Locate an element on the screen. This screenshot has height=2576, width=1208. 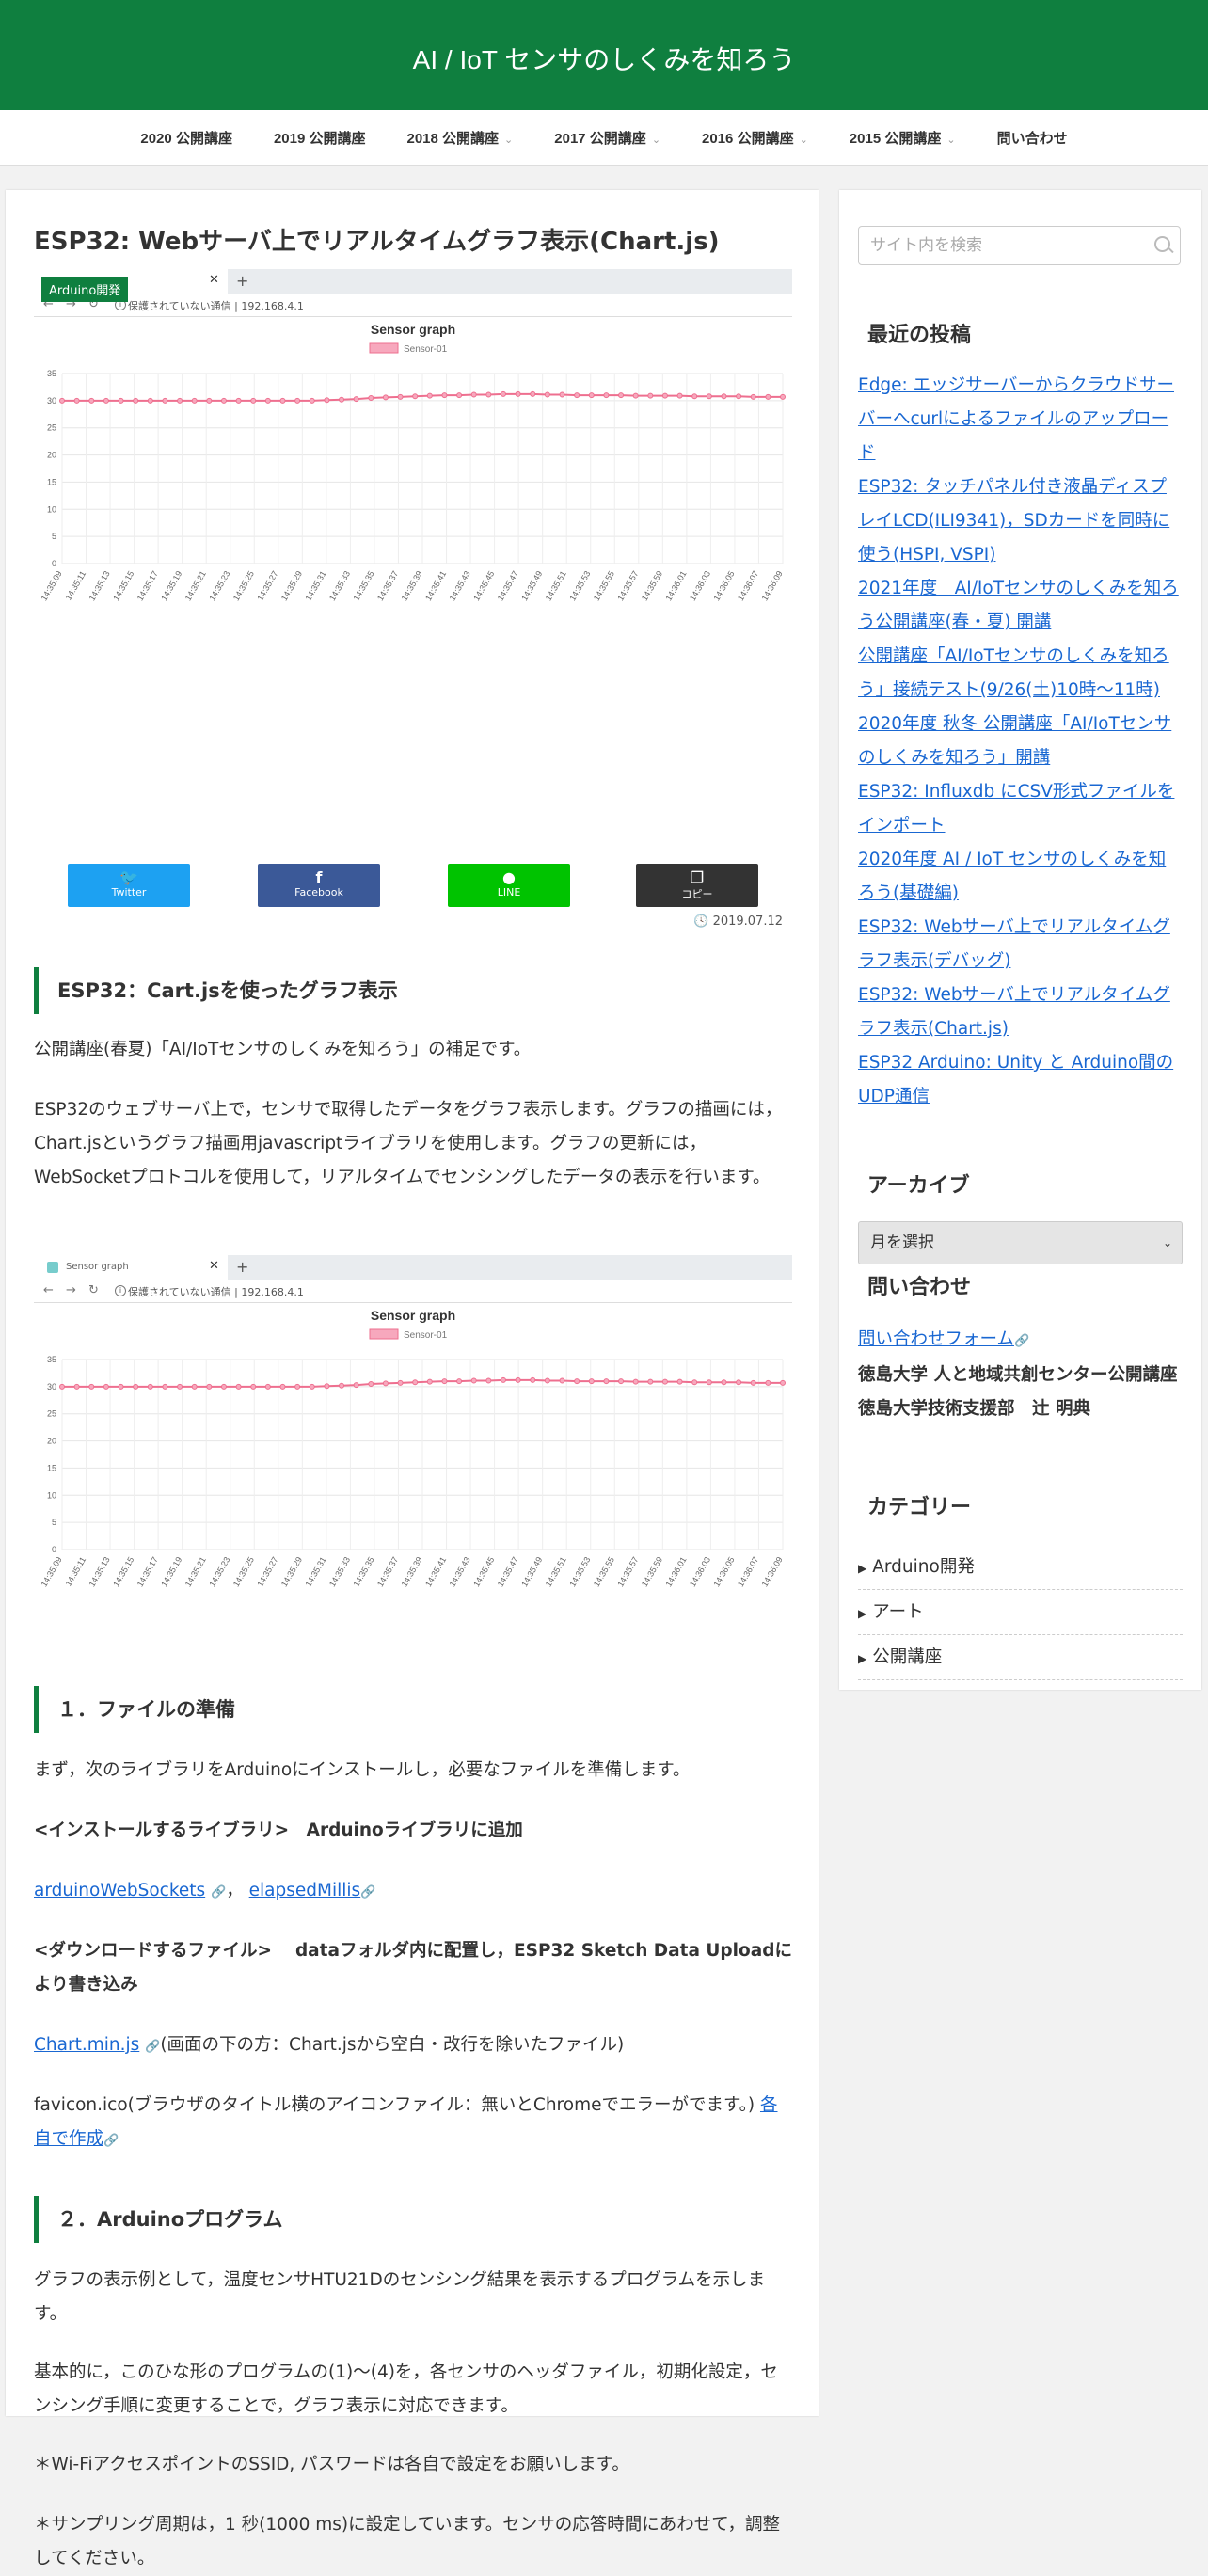
info-icon: i is located at coordinates (120, 1290).